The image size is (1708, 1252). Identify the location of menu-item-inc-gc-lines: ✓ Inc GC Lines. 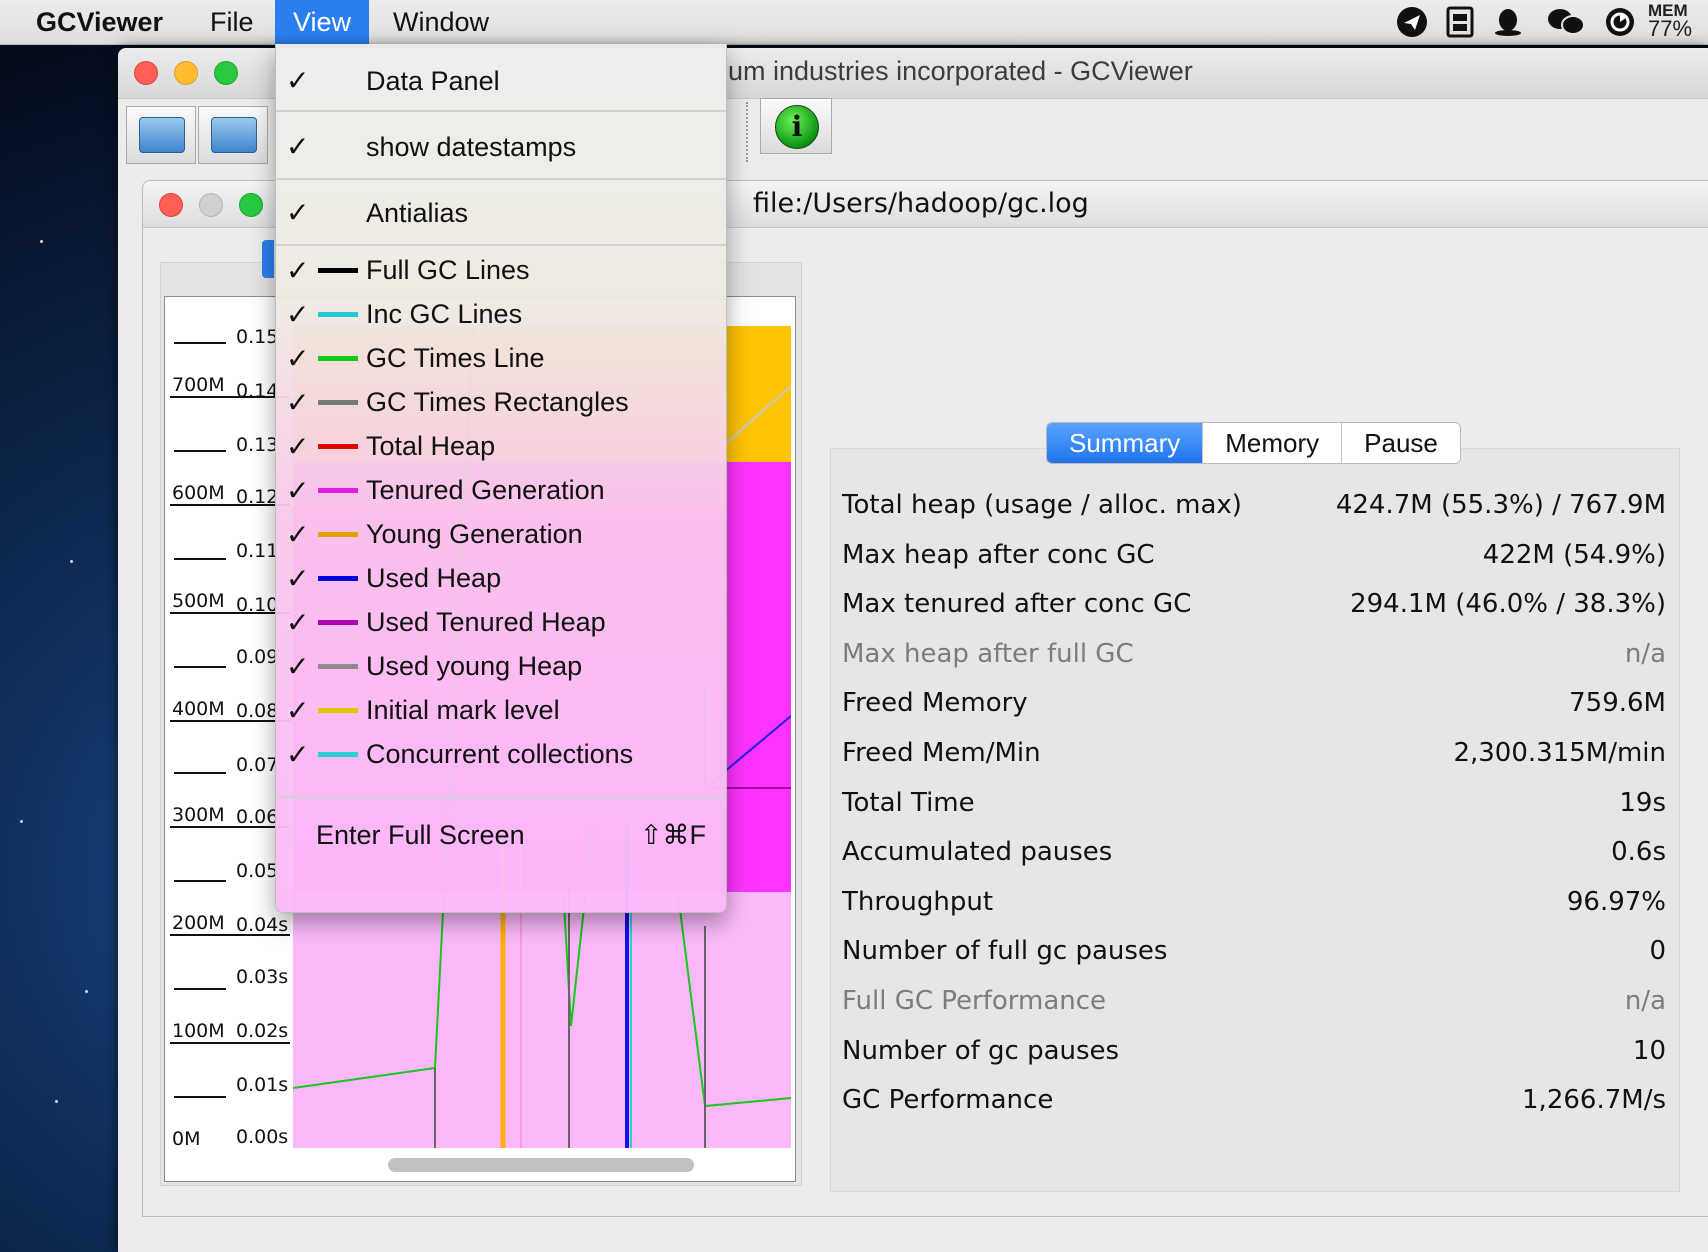
(501, 314).